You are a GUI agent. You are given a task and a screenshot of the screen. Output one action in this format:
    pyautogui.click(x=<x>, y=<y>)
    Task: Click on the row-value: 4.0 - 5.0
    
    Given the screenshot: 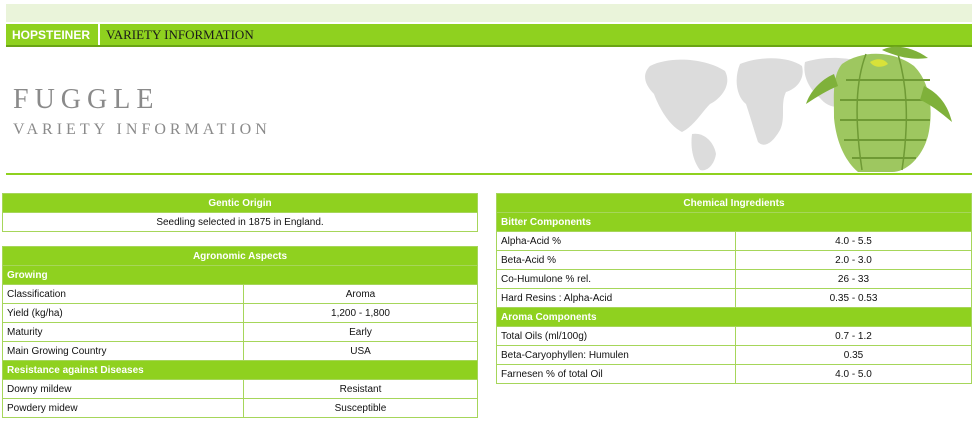 What is the action you would take?
    pyautogui.click(x=853, y=374)
    